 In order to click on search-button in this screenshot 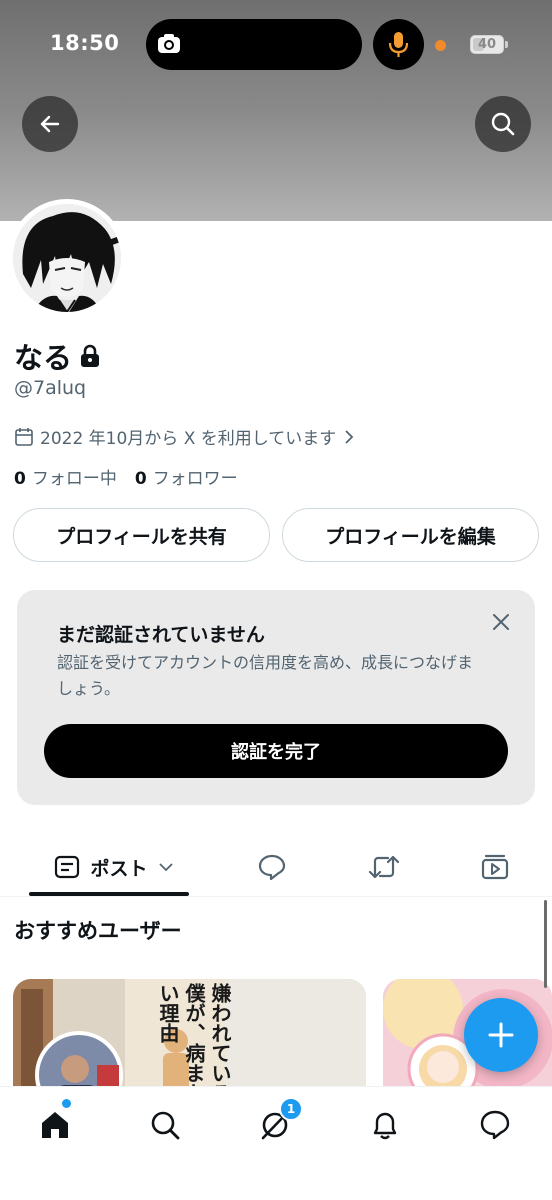, I will do `click(503, 124)`.